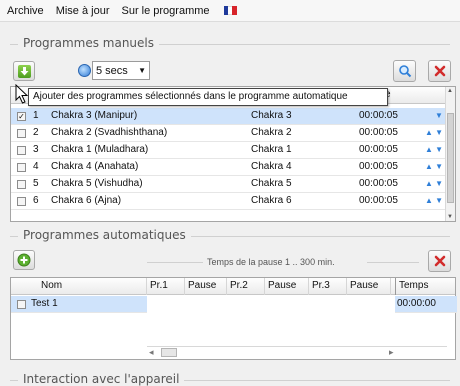 This screenshot has width=460, height=386. Describe the element at coordinates (271, 200) in the screenshot. I see `row-category: Chakra 6` at that location.